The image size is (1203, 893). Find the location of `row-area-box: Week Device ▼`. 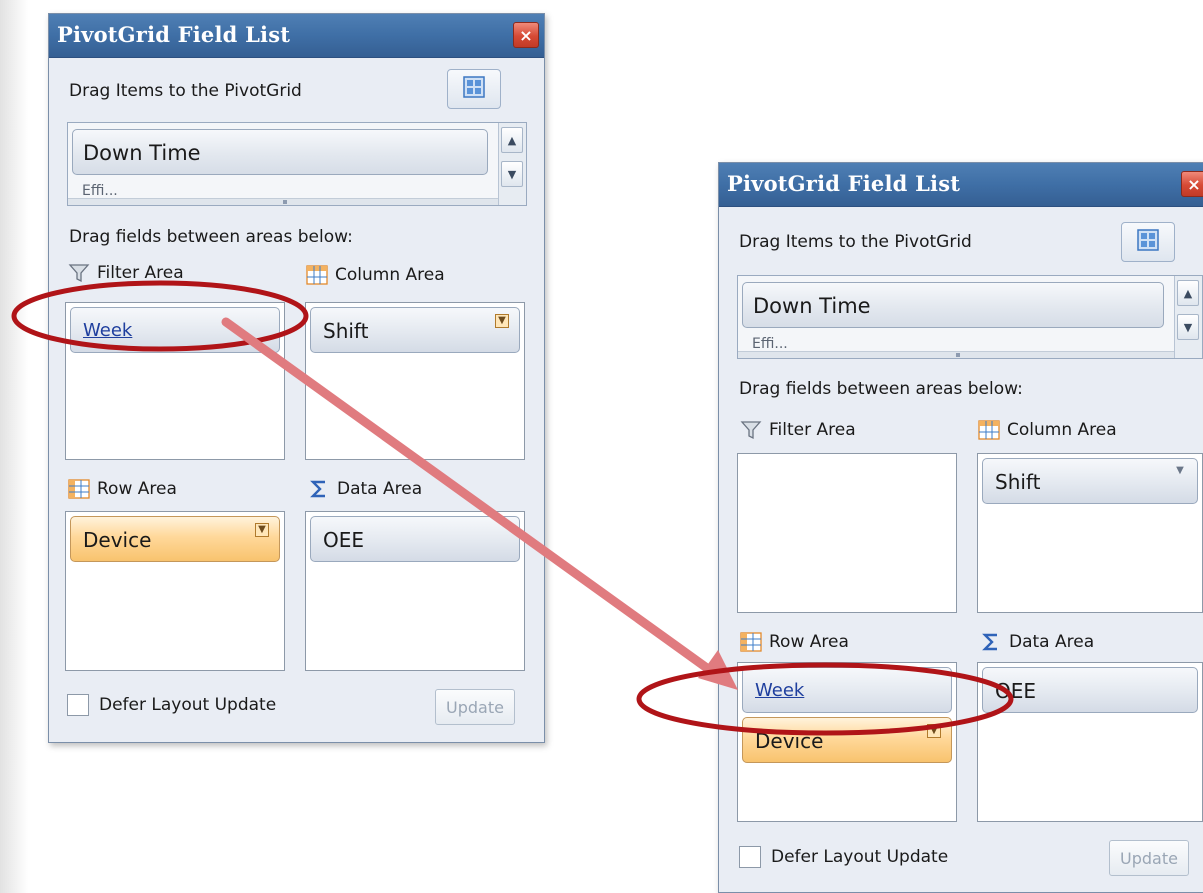

row-area-box: Week Device ▼ is located at coordinates (847, 742).